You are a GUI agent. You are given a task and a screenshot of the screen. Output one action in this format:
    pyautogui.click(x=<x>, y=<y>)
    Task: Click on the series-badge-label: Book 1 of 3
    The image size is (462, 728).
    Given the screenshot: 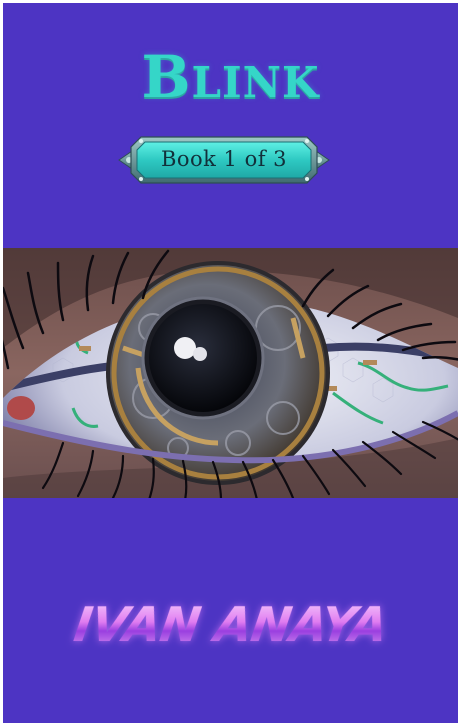 What is the action you would take?
    pyautogui.click(x=224, y=159)
    